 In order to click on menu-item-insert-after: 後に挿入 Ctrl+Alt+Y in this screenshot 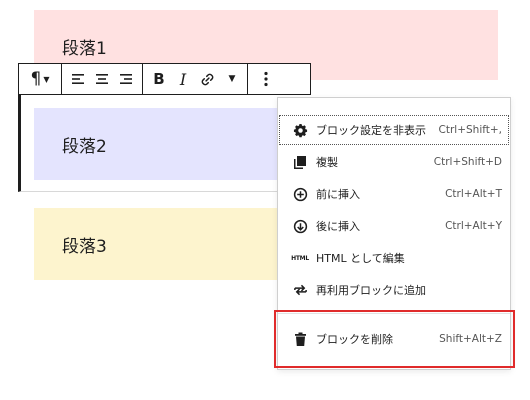, I will do `click(394, 226)`.